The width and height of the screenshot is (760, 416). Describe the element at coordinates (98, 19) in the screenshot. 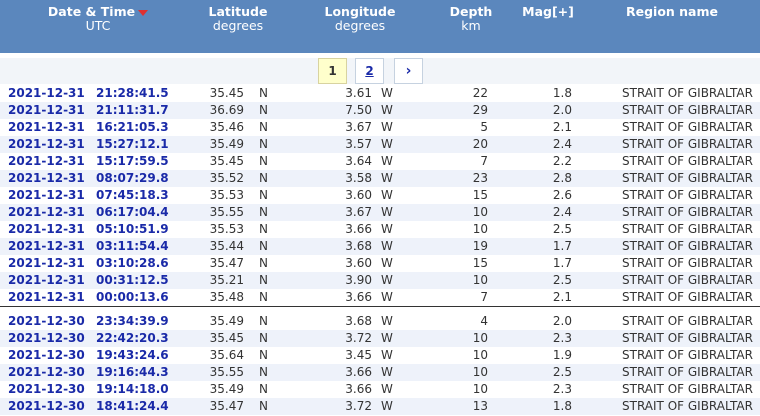

I see `col-datetime-header: Date & Time UTC` at that location.